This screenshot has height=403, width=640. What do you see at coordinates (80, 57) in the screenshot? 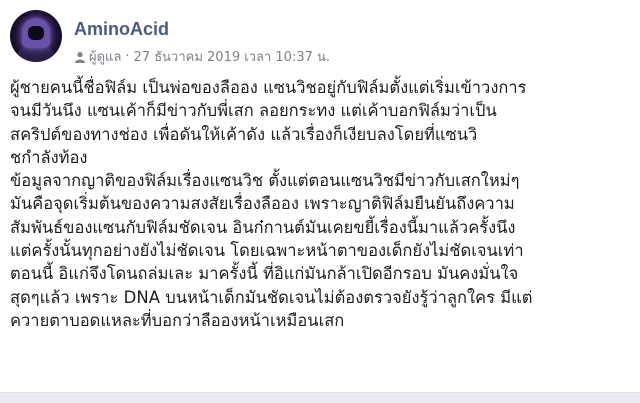
I see `person-icon` at bounding box center [80, 57].